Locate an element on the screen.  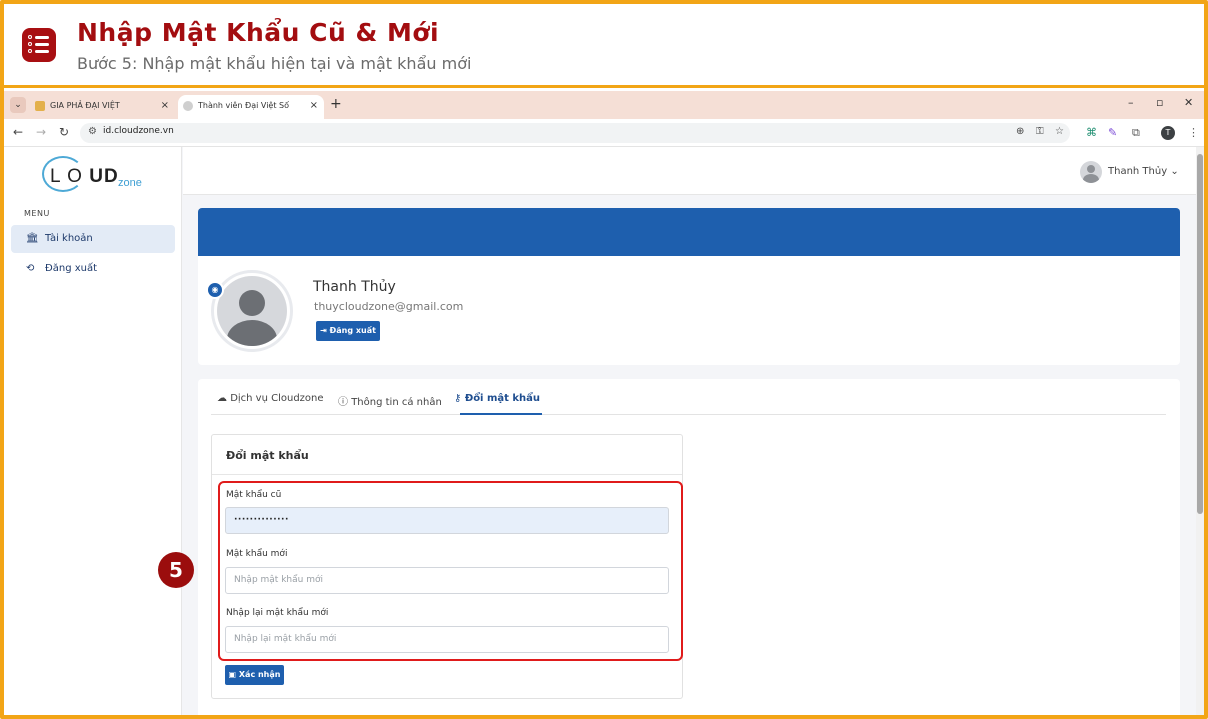
page-scrollbar is located at coordinates (1200, 431).